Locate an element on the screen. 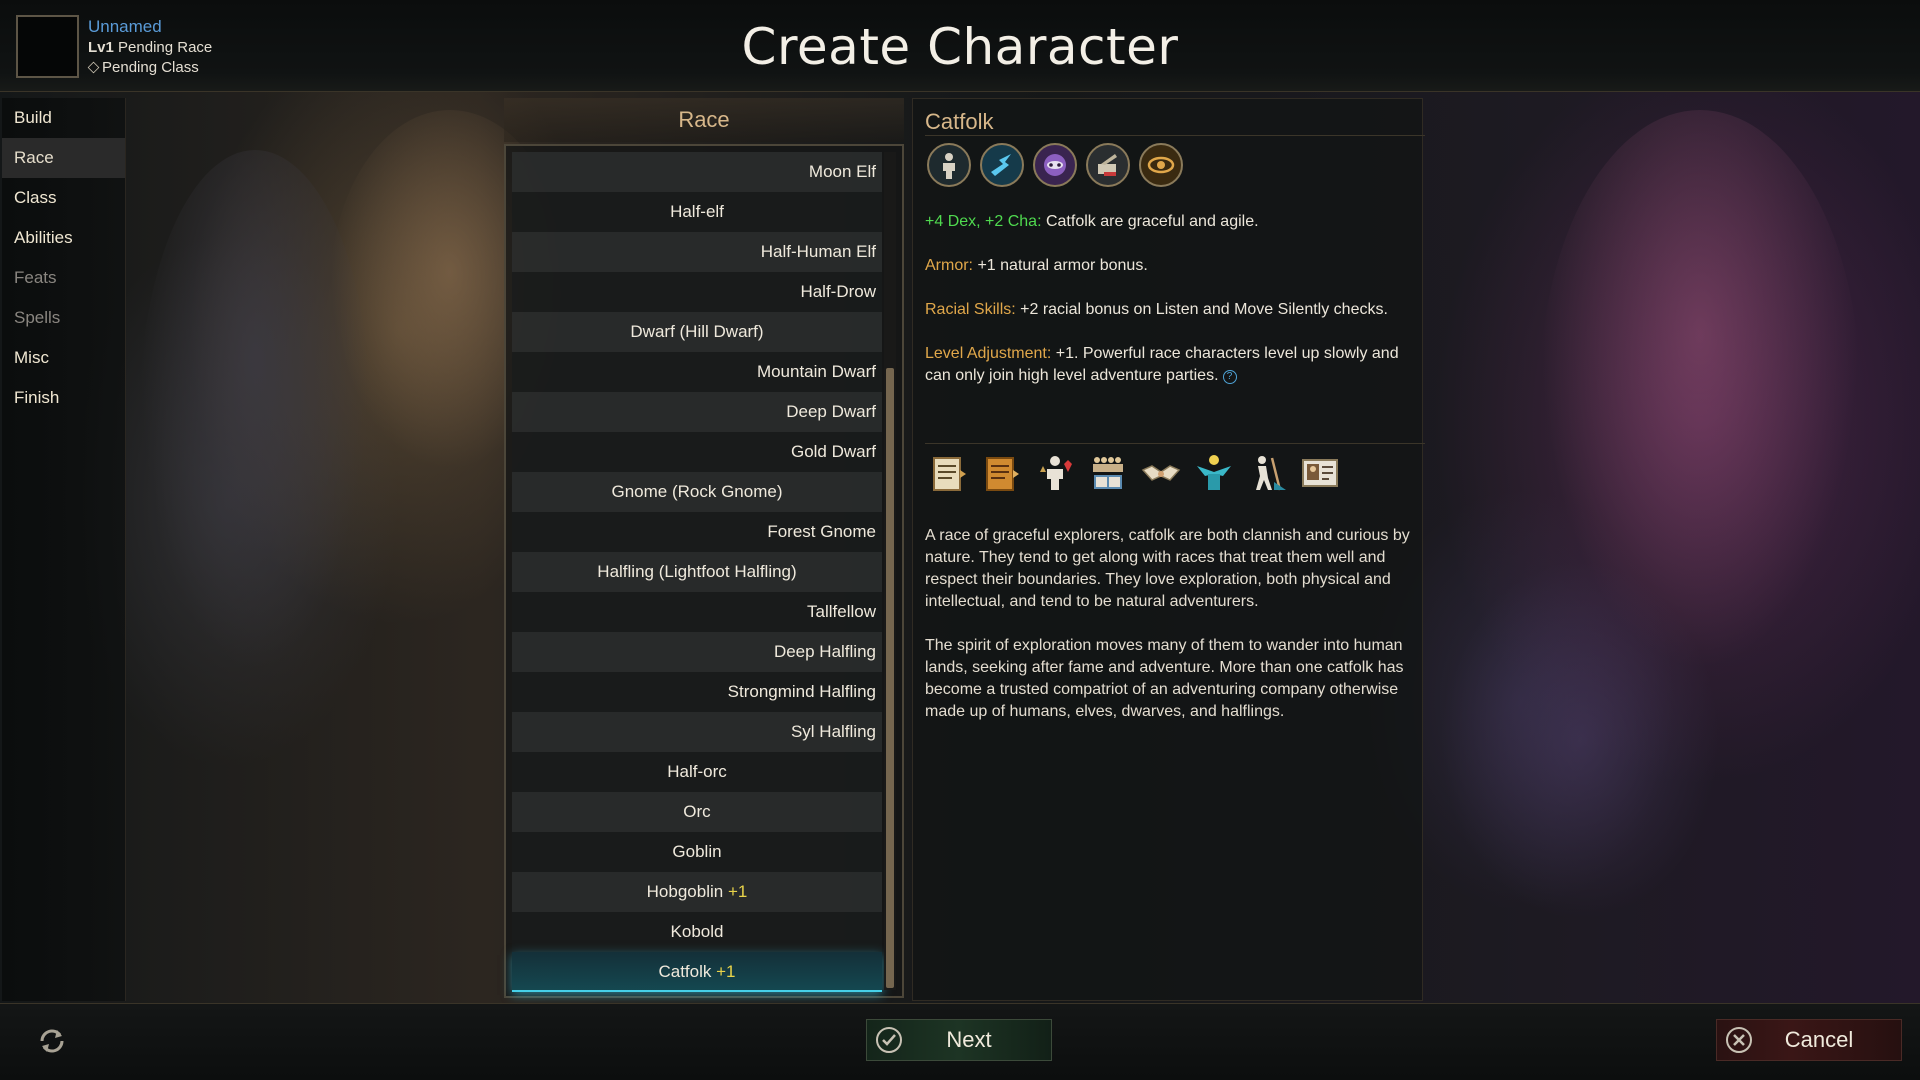  description-scroll-icon is located at coordinates (949, 473).